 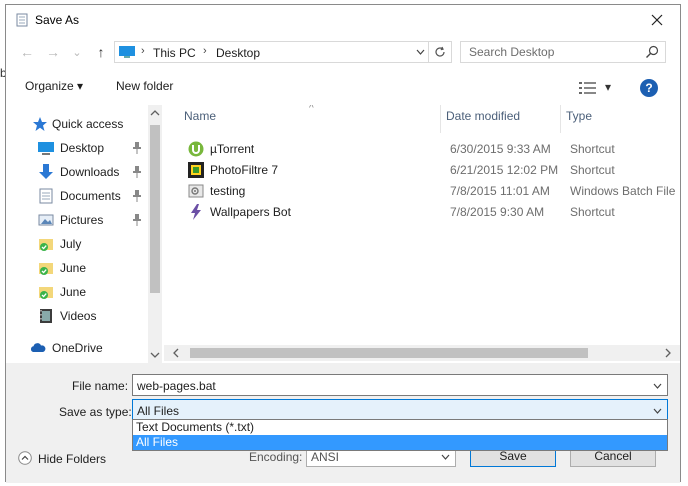 What do you see at coordinates (77, 148) in the screenshot?
I see `sidebar-item-desktop: Desktop` at bounding box center [77, 148].